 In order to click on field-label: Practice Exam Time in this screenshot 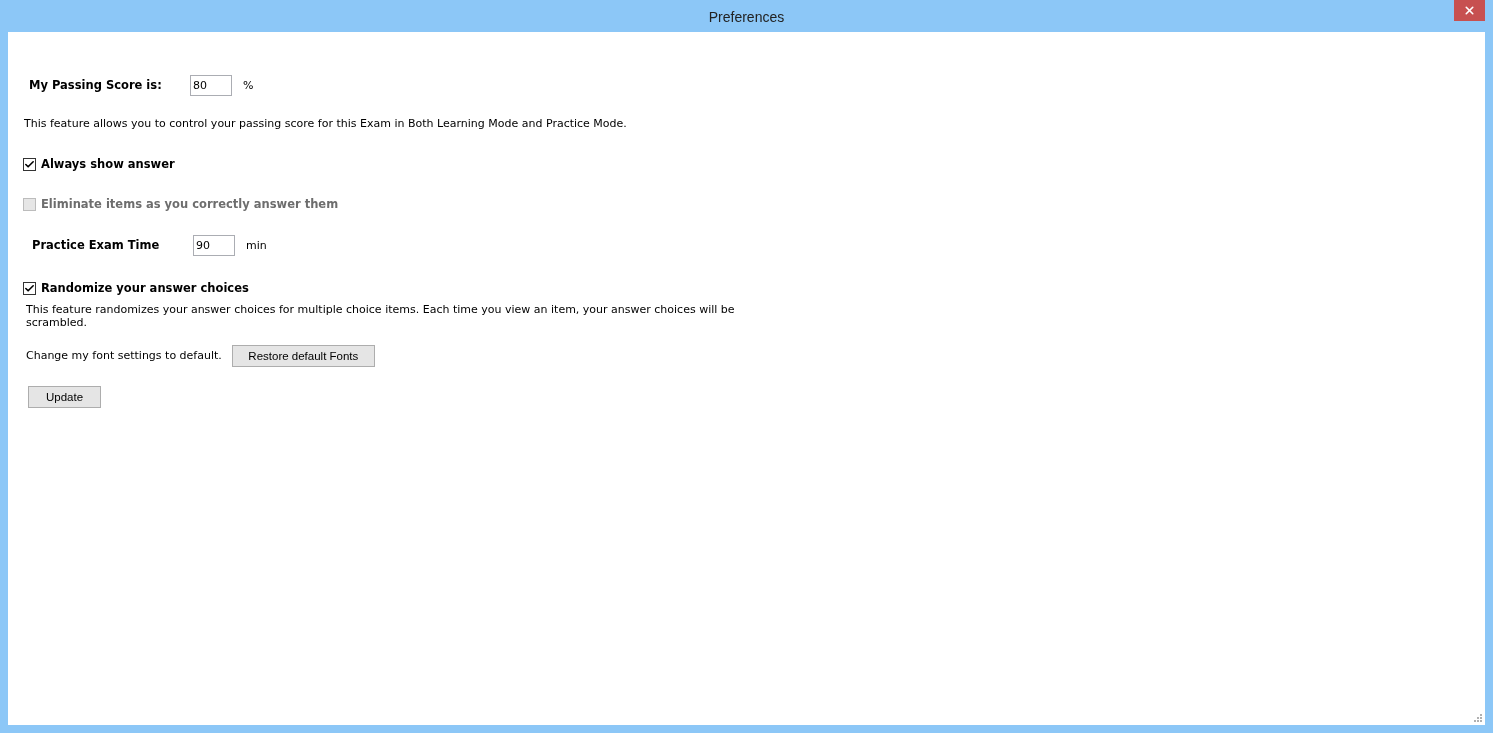, I will do `click(96, 245)`.